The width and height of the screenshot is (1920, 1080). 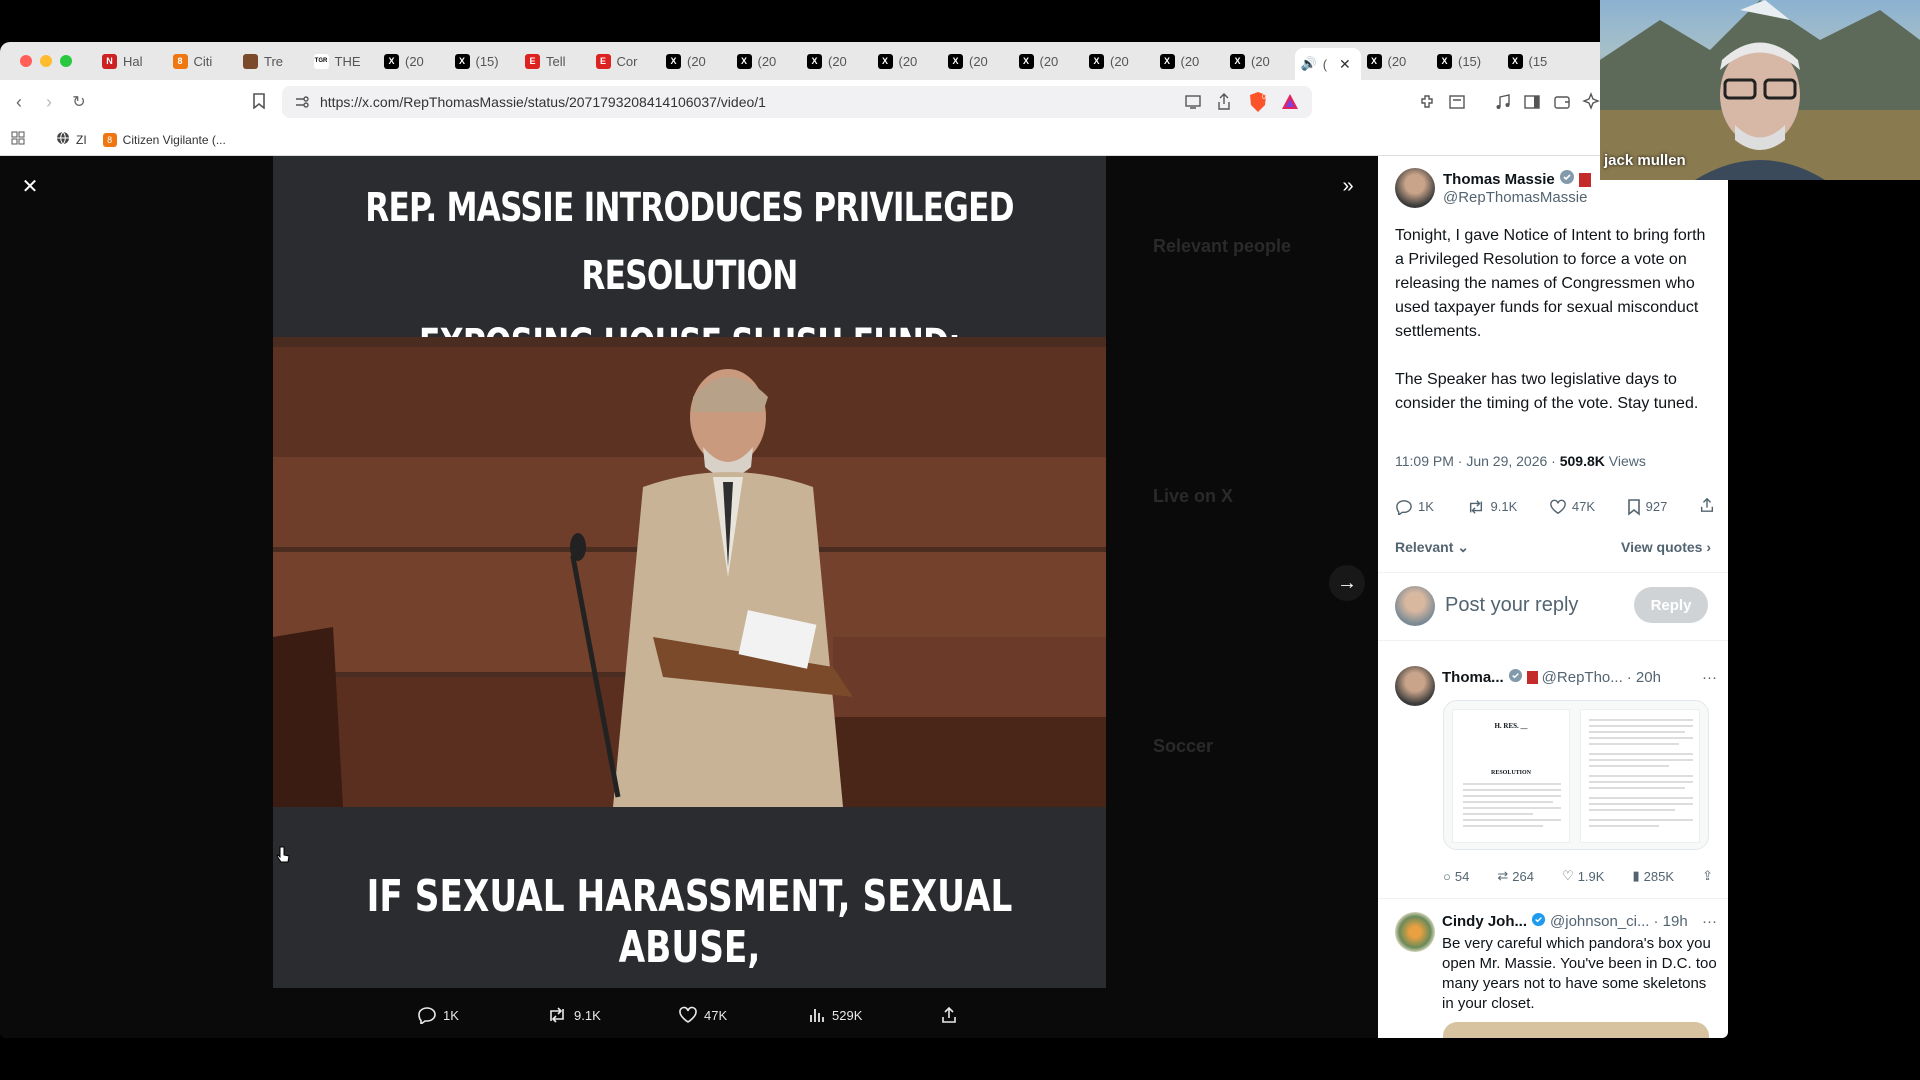 I want to click on wallet-icon, so click(x=1562, y=104).